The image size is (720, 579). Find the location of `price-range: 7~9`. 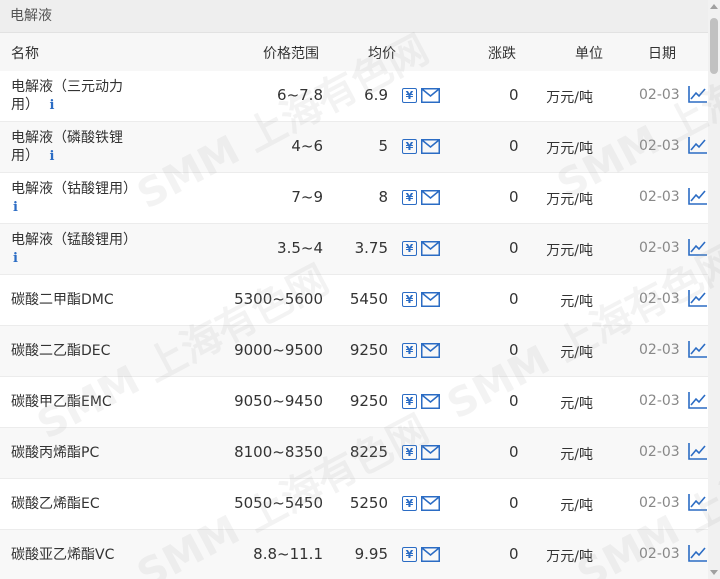

price-range: 7~9 is located at coordinates (307, 197).